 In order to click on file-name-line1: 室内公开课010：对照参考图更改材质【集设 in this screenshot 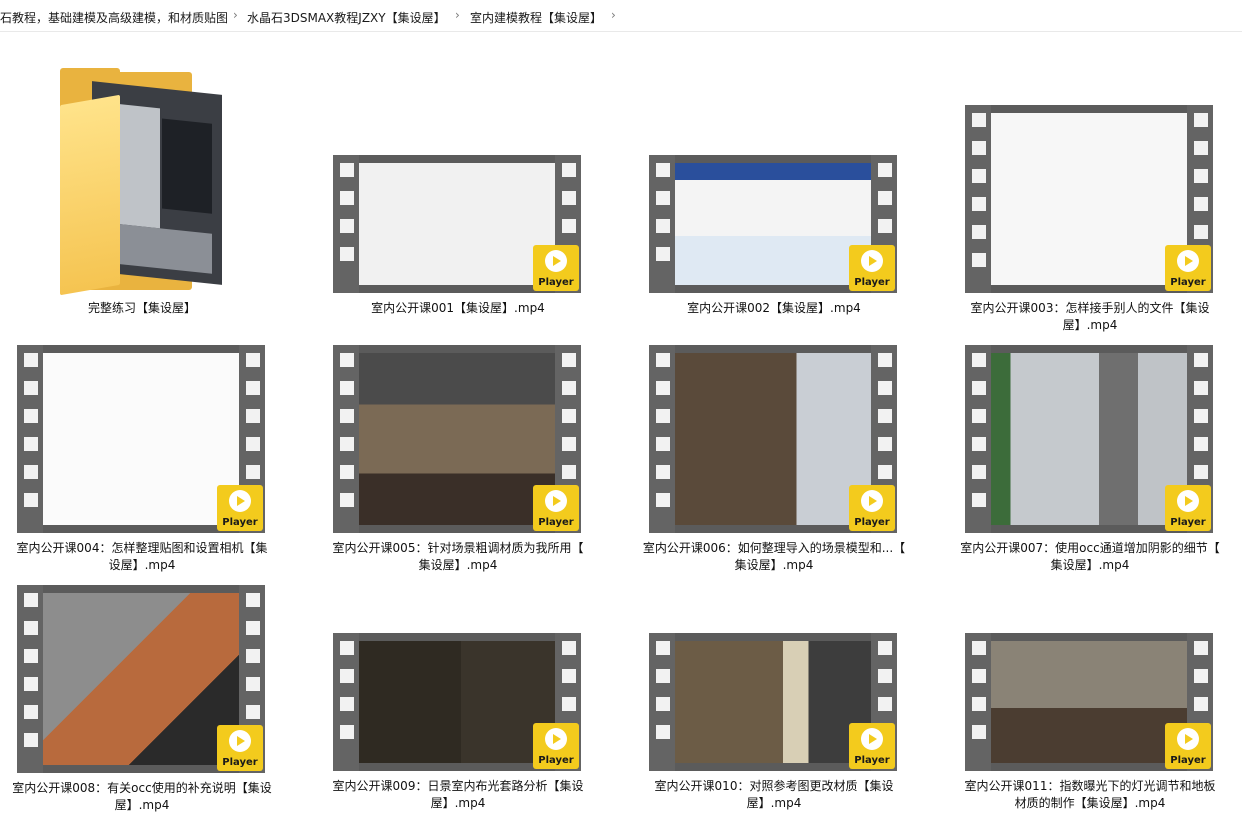, I will do `click(774, 786)`.